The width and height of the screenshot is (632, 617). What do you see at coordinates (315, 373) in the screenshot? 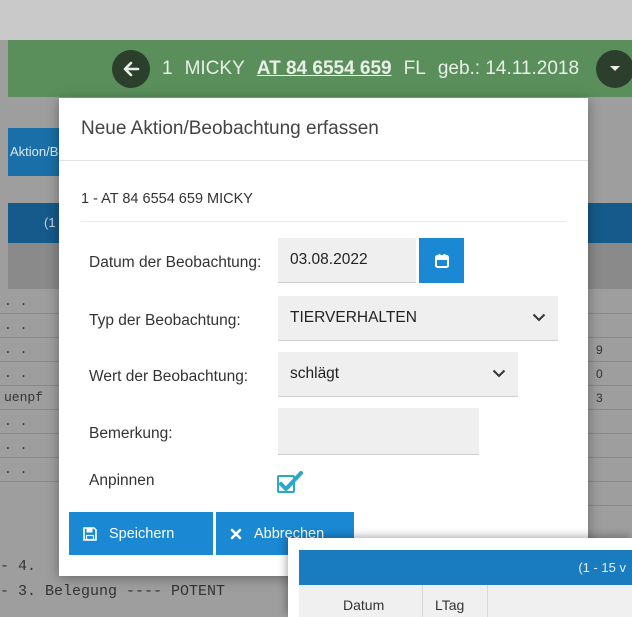
I see `value-value: schlägt` at bounding box center [315, 373].